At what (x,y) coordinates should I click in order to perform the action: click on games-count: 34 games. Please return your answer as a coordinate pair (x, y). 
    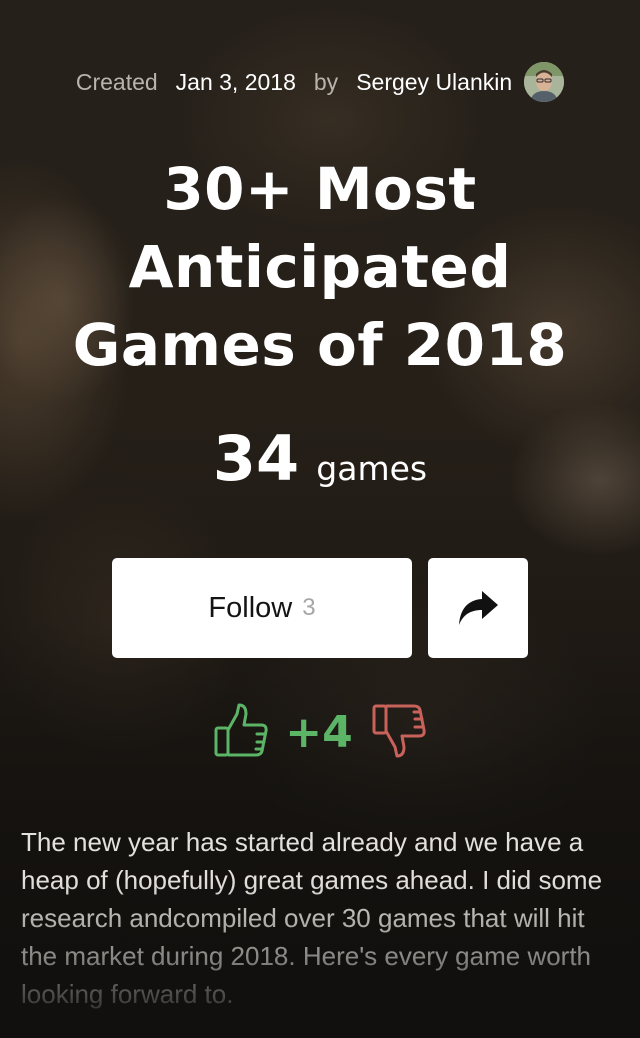
    Looking at the image, I should click on (320, 458).